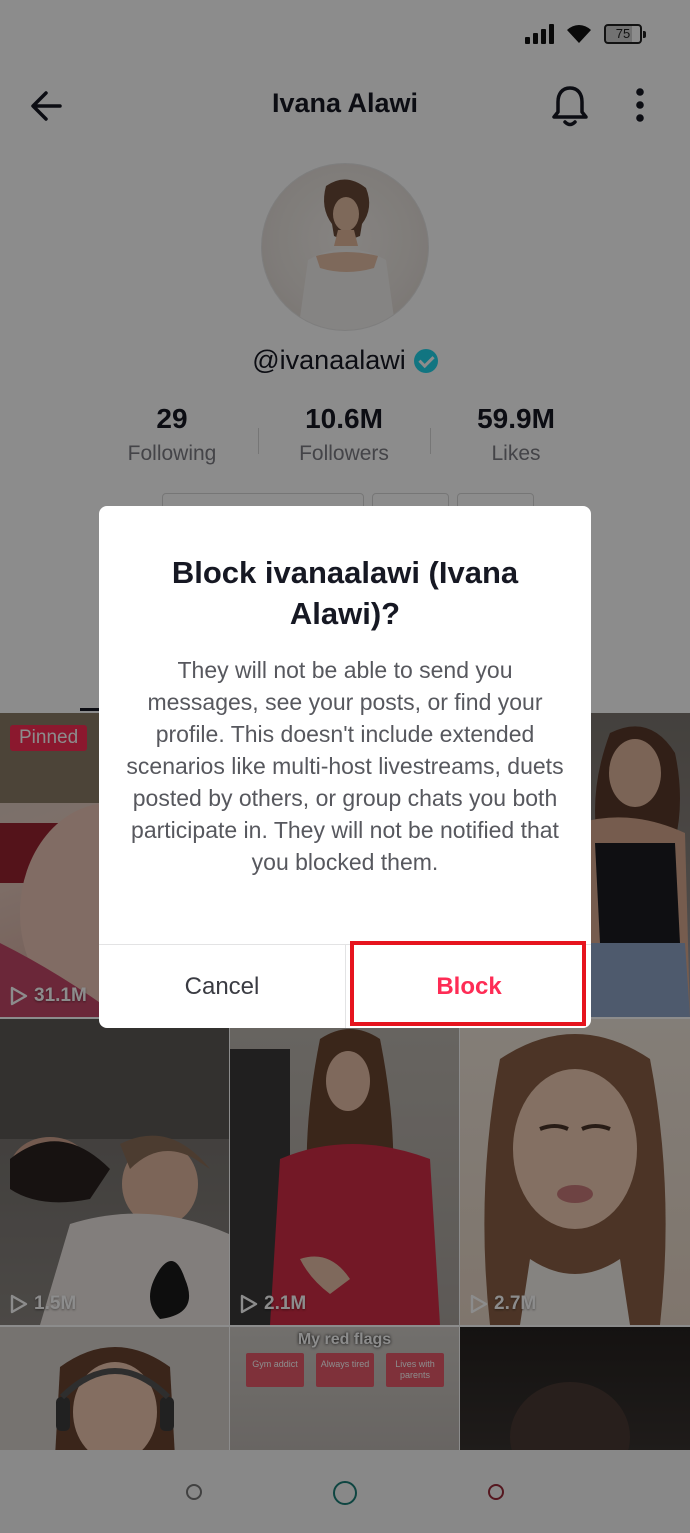 This screenshot has width=690, height=1533. I want to click on cancel-button: Cancel, so click(222, 986).